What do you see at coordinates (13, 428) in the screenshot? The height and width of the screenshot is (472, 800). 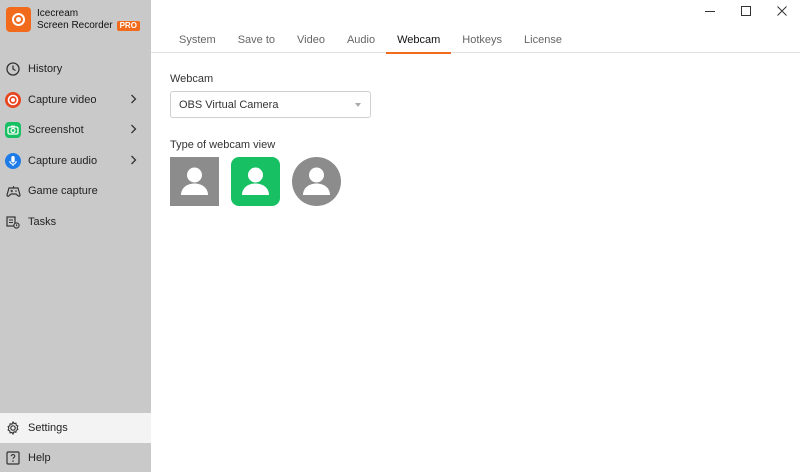 I see `gear-icon` at bounding box center [13, 428].